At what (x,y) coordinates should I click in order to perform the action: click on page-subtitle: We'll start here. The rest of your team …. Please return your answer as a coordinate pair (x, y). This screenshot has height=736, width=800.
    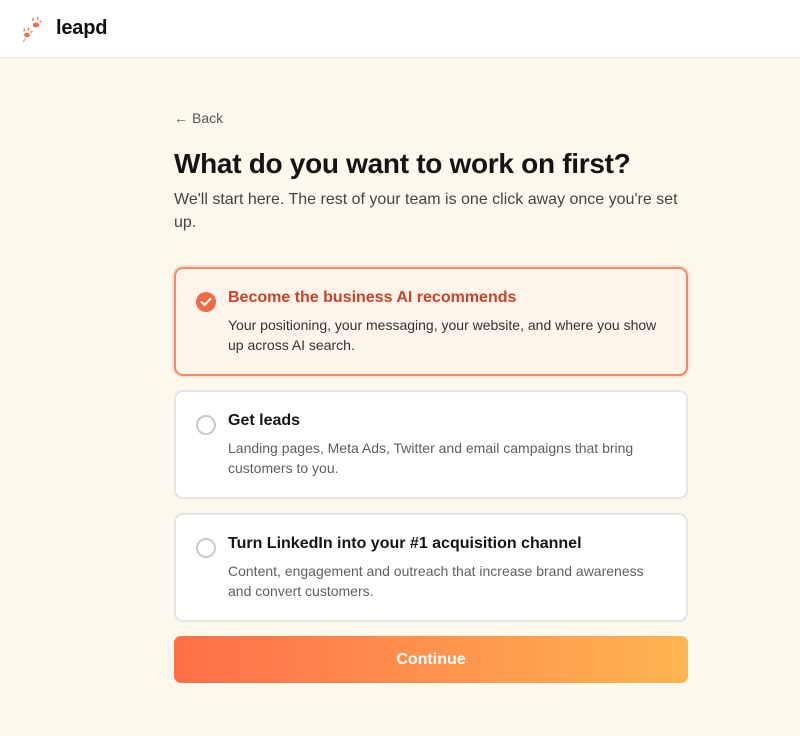
    Looking at the image, I should click on (426, 211).